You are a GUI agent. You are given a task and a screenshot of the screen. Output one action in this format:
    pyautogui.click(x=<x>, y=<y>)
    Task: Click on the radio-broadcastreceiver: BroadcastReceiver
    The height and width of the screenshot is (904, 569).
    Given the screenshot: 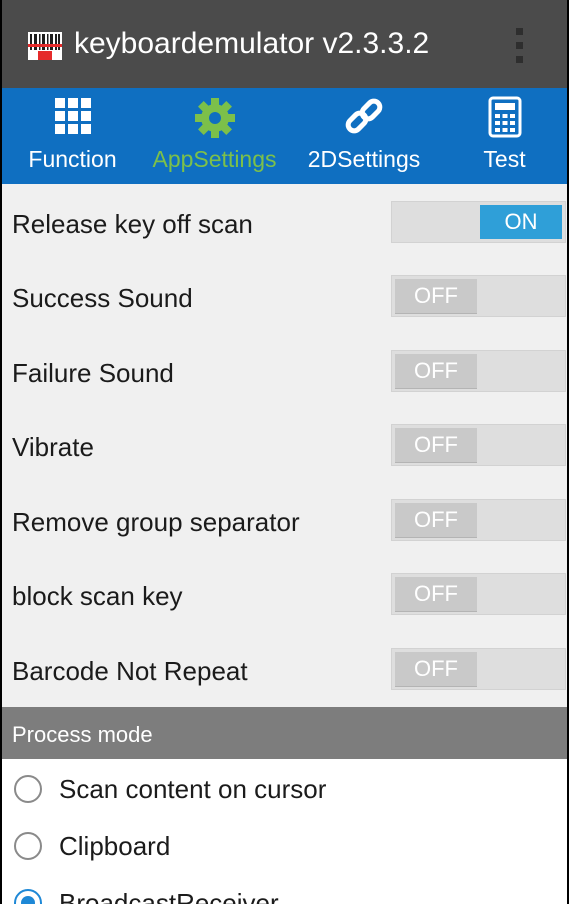 What is the action you would take?
    pyautogui.click(x=284, y=889)
    